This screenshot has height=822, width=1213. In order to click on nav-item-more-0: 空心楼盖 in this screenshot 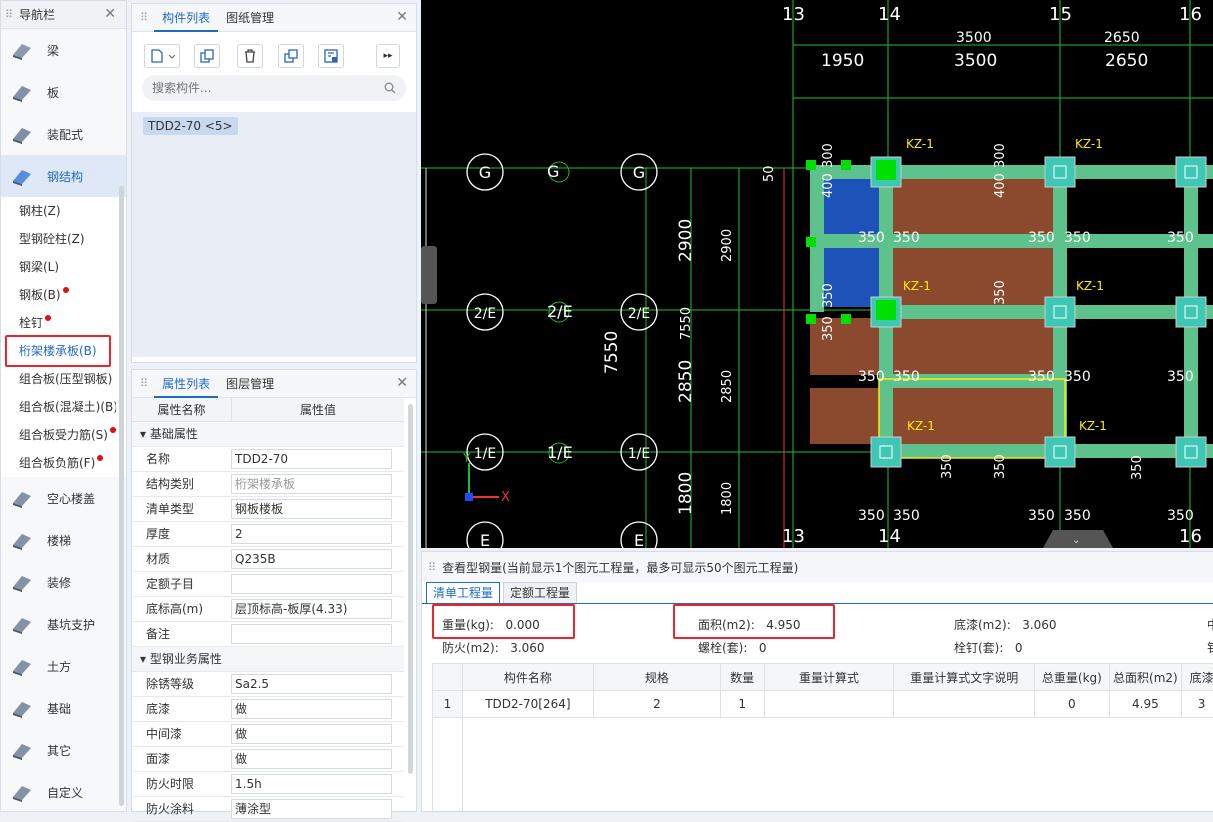, I will do `click(63, 498)`.